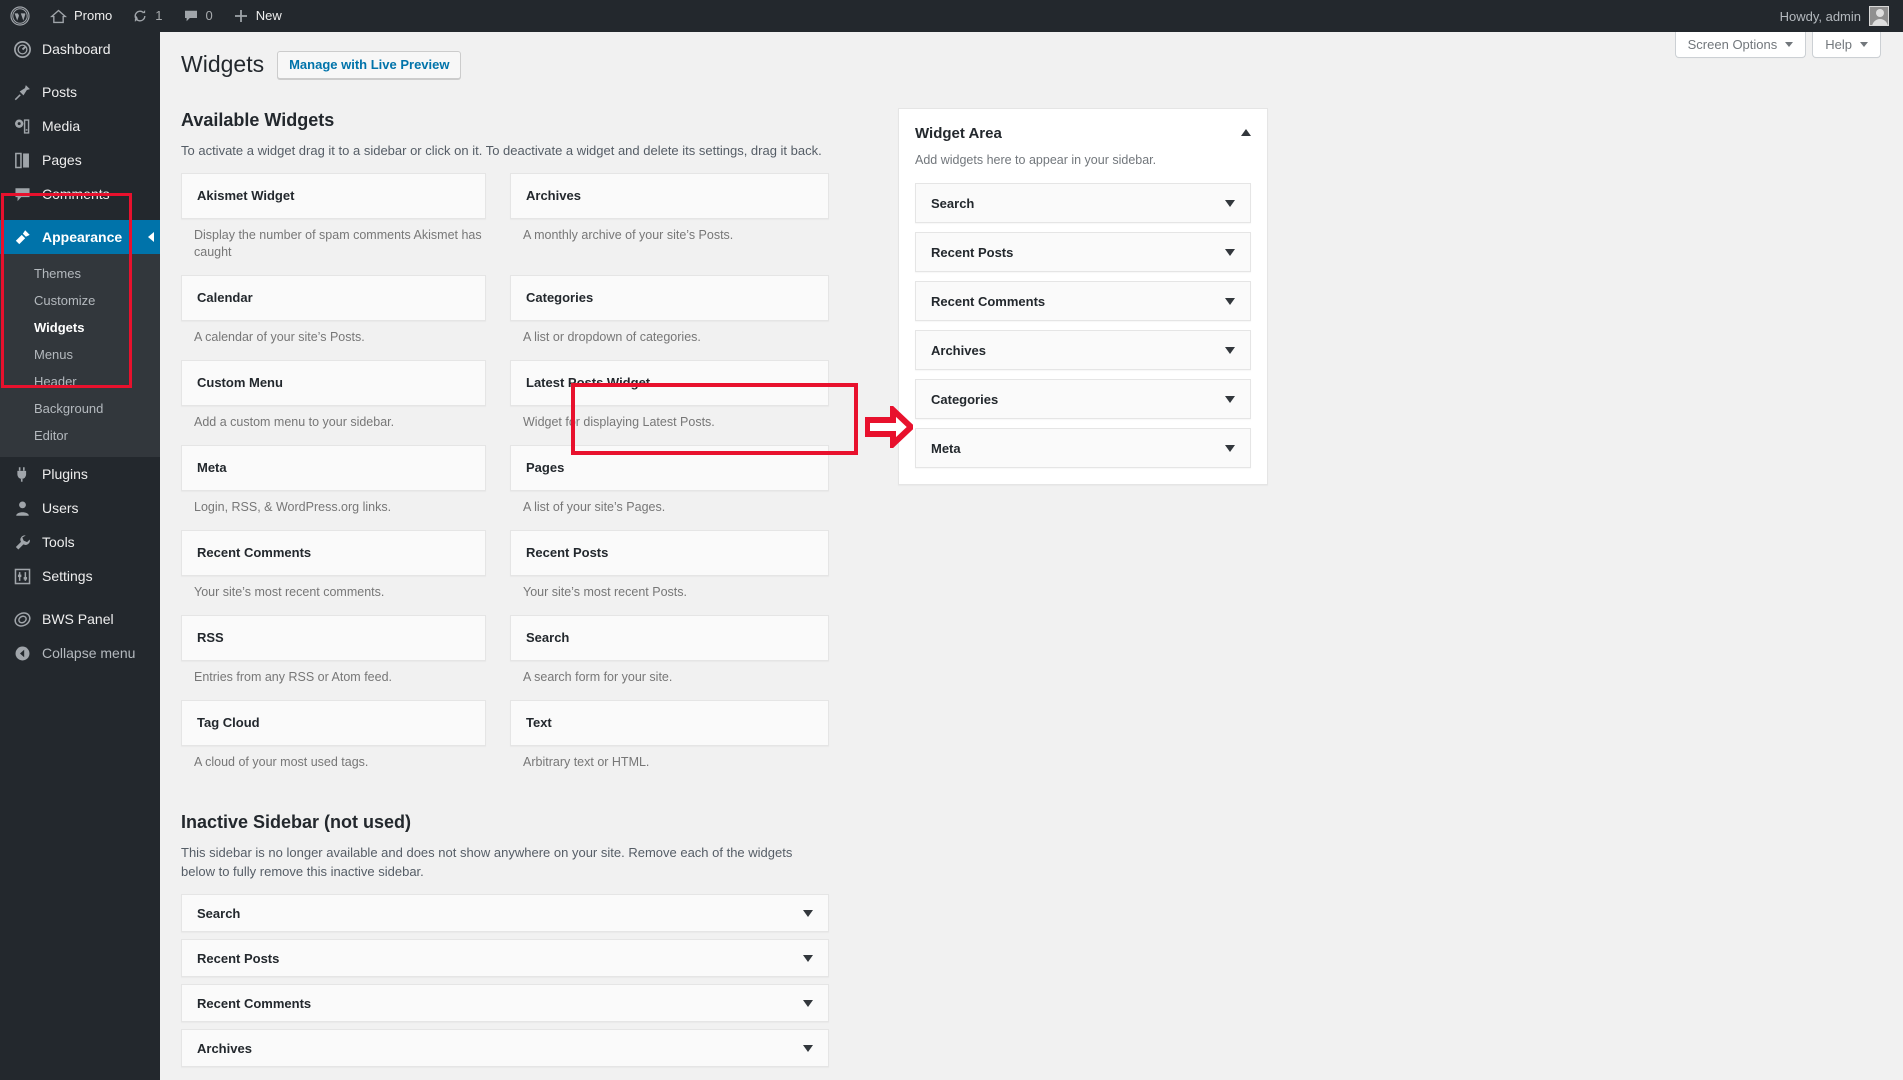  What do you see at coordinates (594, 507) in the screenshot?
I see `widget-description: A list of your site’s Pages.` at bounding box center [594, 507].